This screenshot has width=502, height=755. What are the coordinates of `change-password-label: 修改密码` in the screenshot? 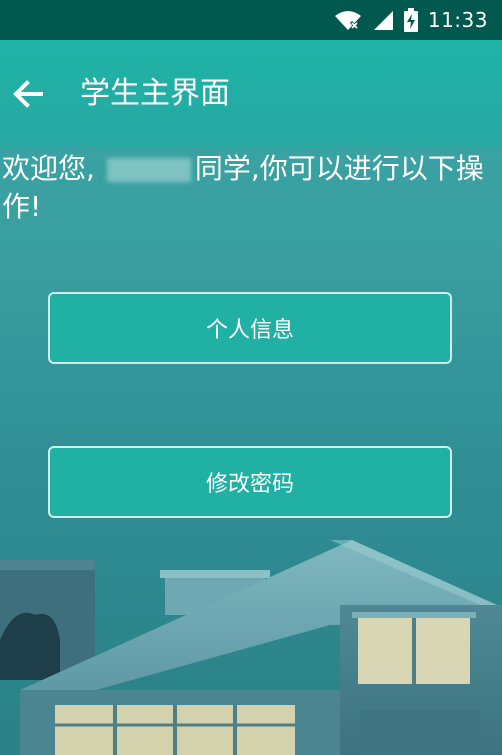 It's located at (249, 484).